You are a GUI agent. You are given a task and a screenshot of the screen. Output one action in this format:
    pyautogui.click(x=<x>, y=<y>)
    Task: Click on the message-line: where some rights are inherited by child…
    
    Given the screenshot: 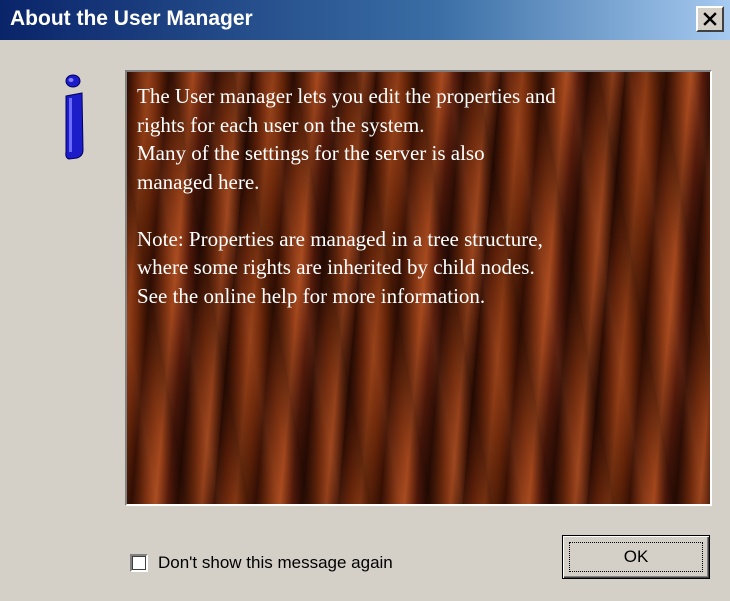 What is the action you would take?
    pyautogui.click(x=336, y=267)
    